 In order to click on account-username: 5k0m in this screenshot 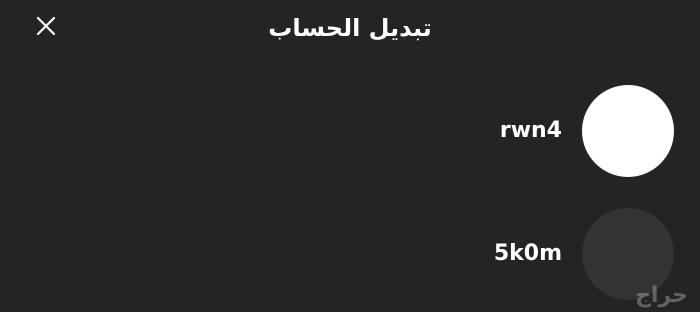, I will do `click(527, 253)`.